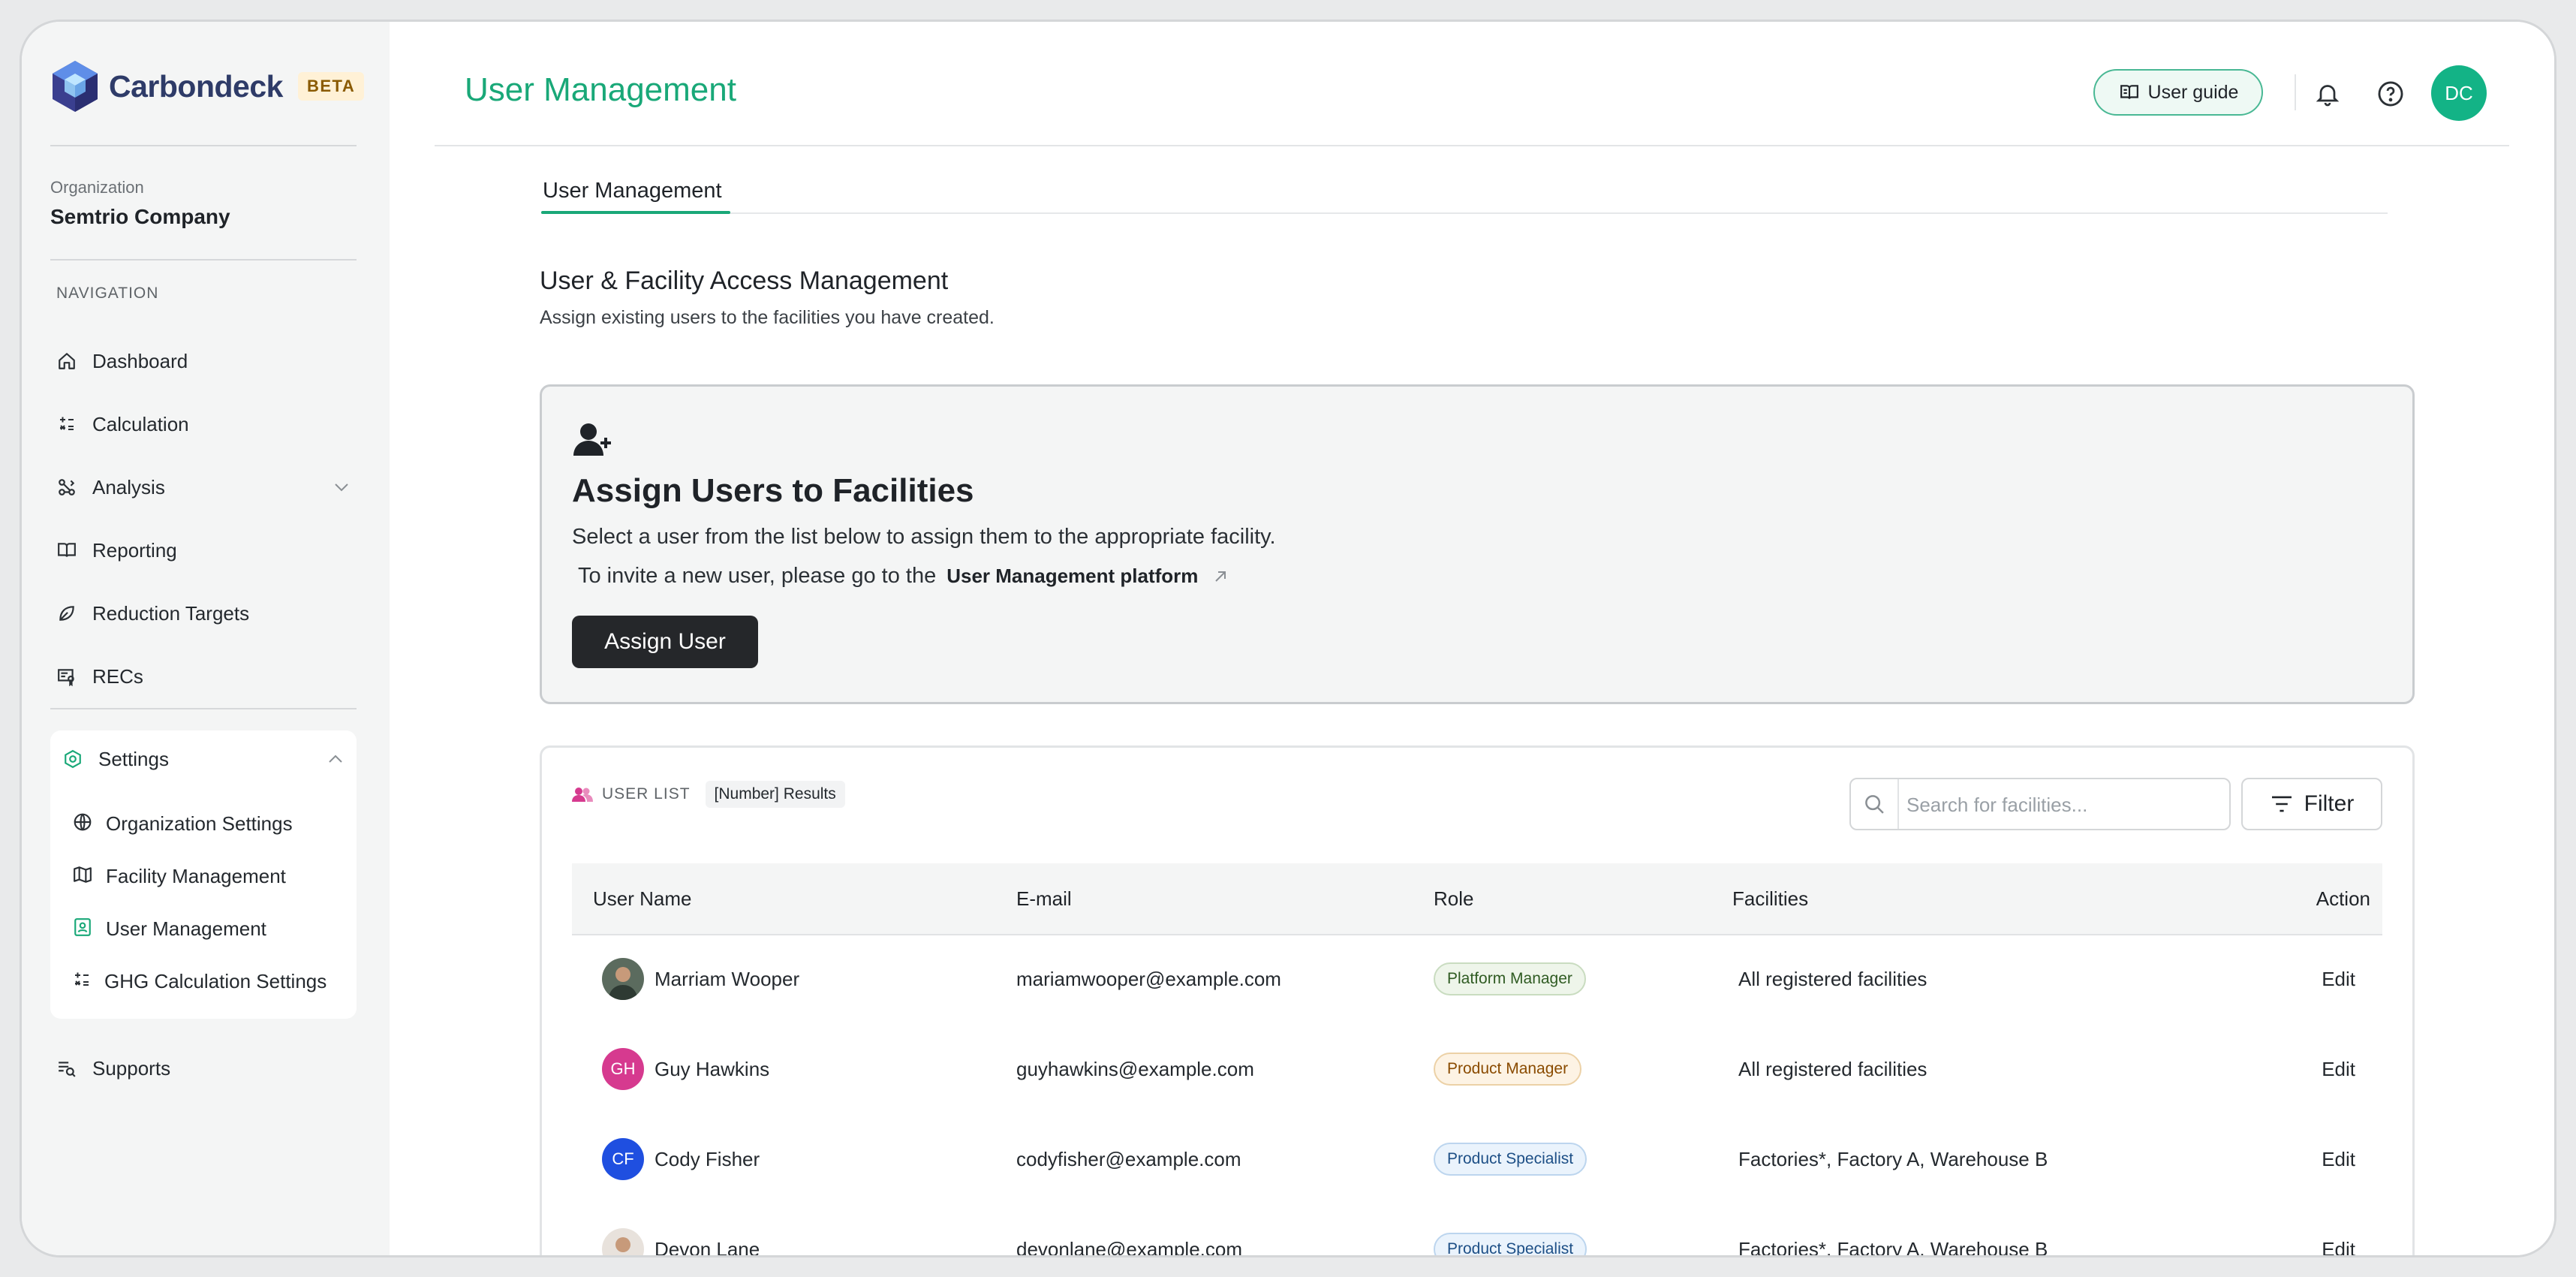  What do you see at coordinates (2343, 898) in the screenshot?
I see `column-header-action: Action` at bounding box center [2343, 898].